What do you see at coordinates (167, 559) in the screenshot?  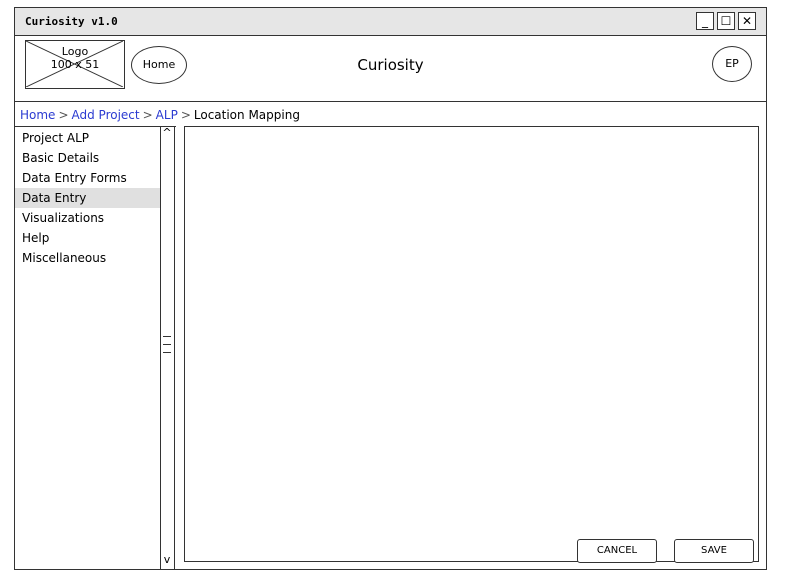 I see `scroll-down-icon: v` at bounding box center [167, 559].